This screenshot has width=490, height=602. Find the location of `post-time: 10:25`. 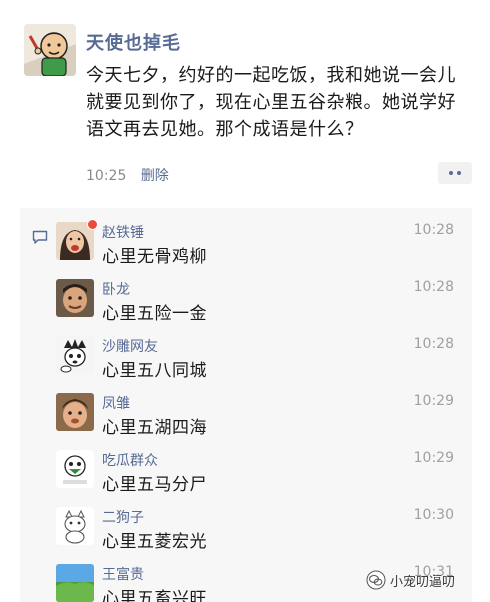

post-time: 10:25 is located at coordinates (106, 176).